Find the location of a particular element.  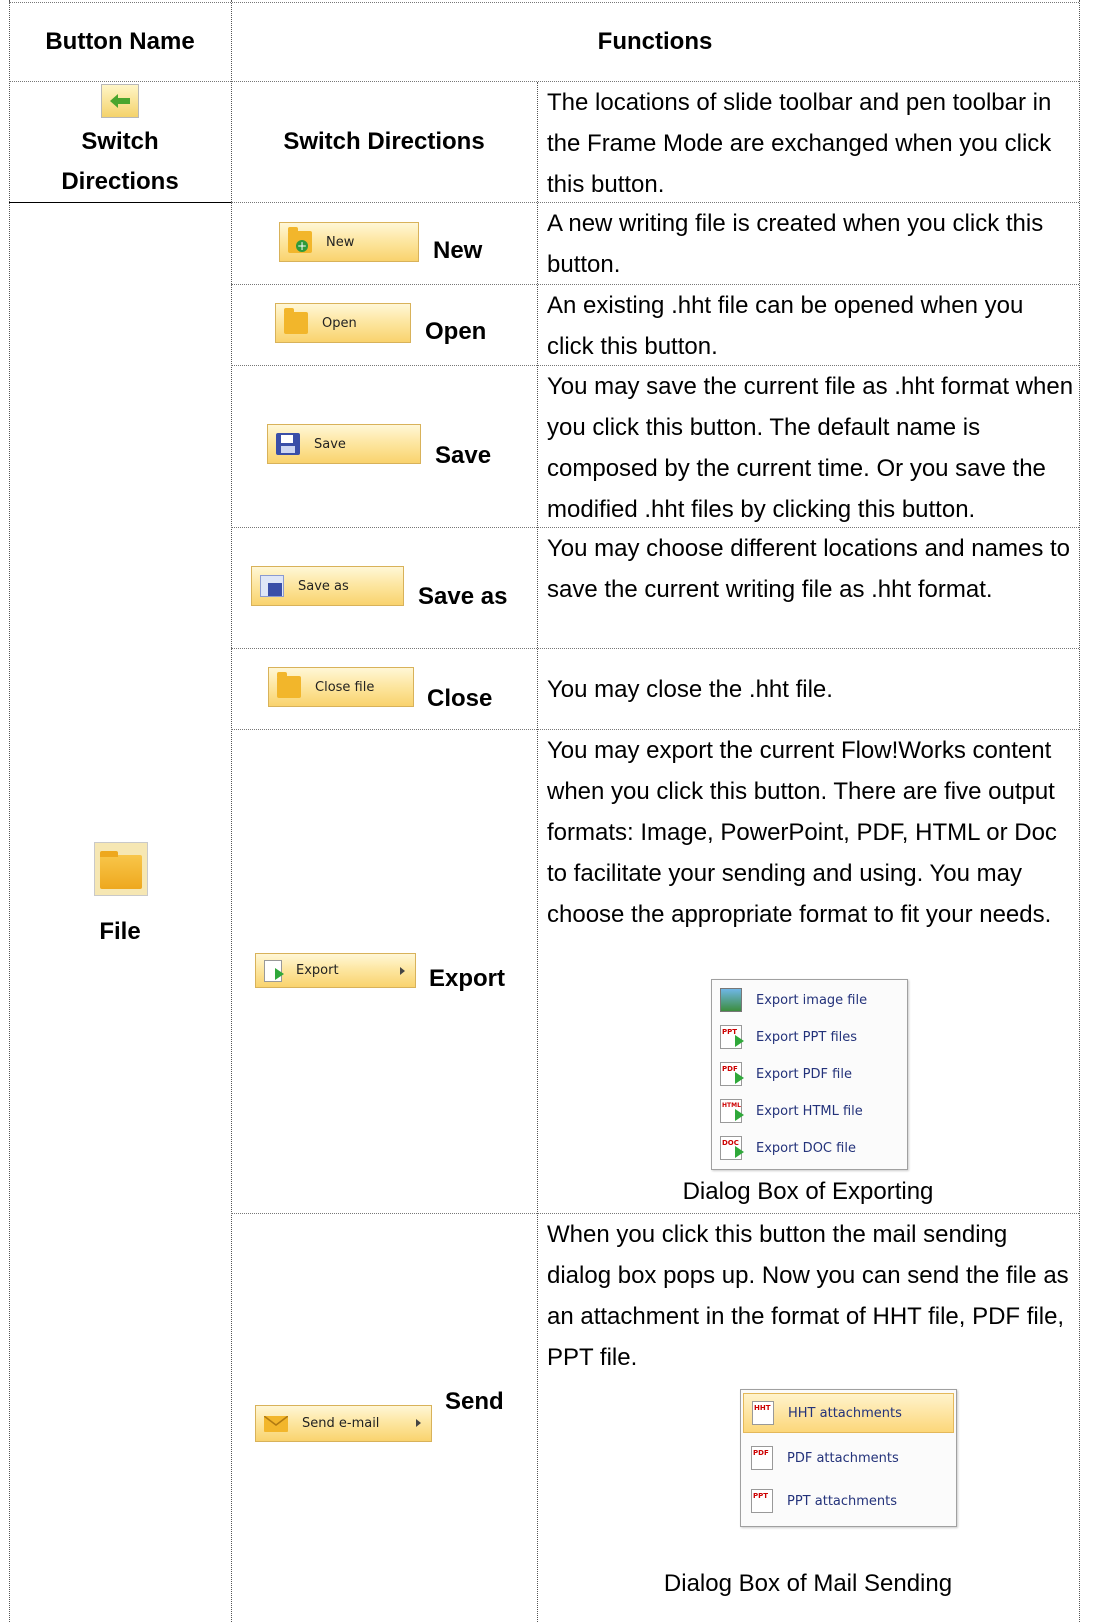

close-file-button: Close file is located at coordinates (341, 687).